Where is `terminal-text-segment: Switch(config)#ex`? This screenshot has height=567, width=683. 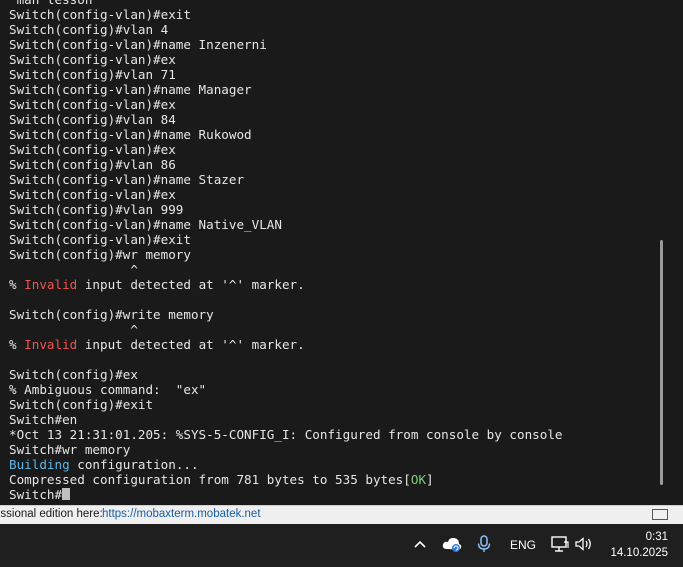 terminal-text-segment: Switch(config)#ex is located at coordinates (73, 374).